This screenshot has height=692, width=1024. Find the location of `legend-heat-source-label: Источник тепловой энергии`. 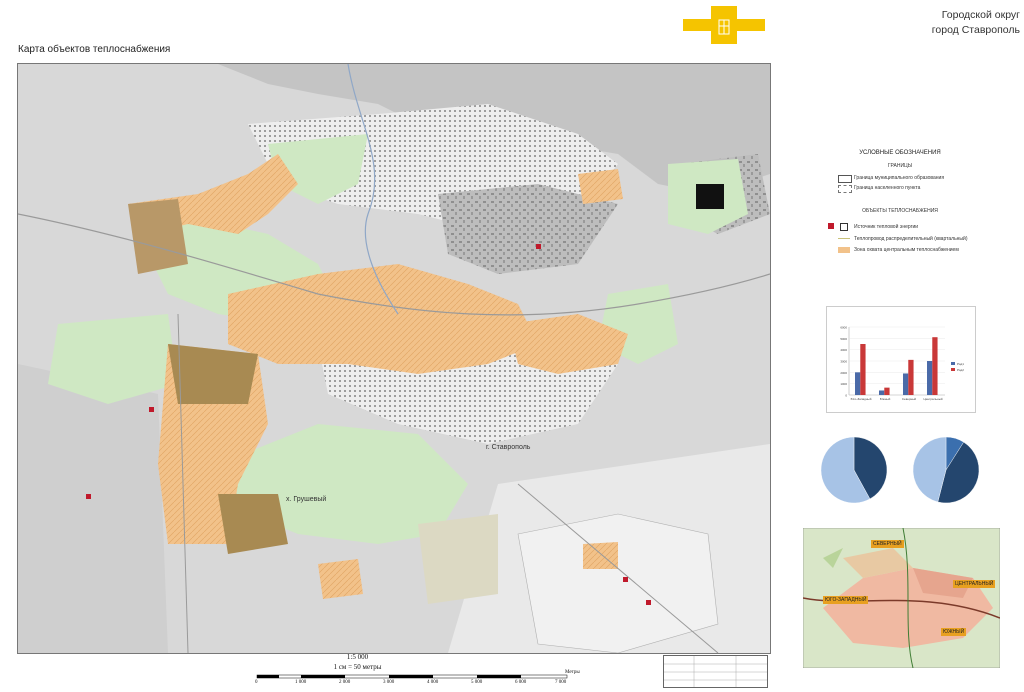

legend-heat-source-label: Источник тепловой энергии is located at coordinates (886, 227).